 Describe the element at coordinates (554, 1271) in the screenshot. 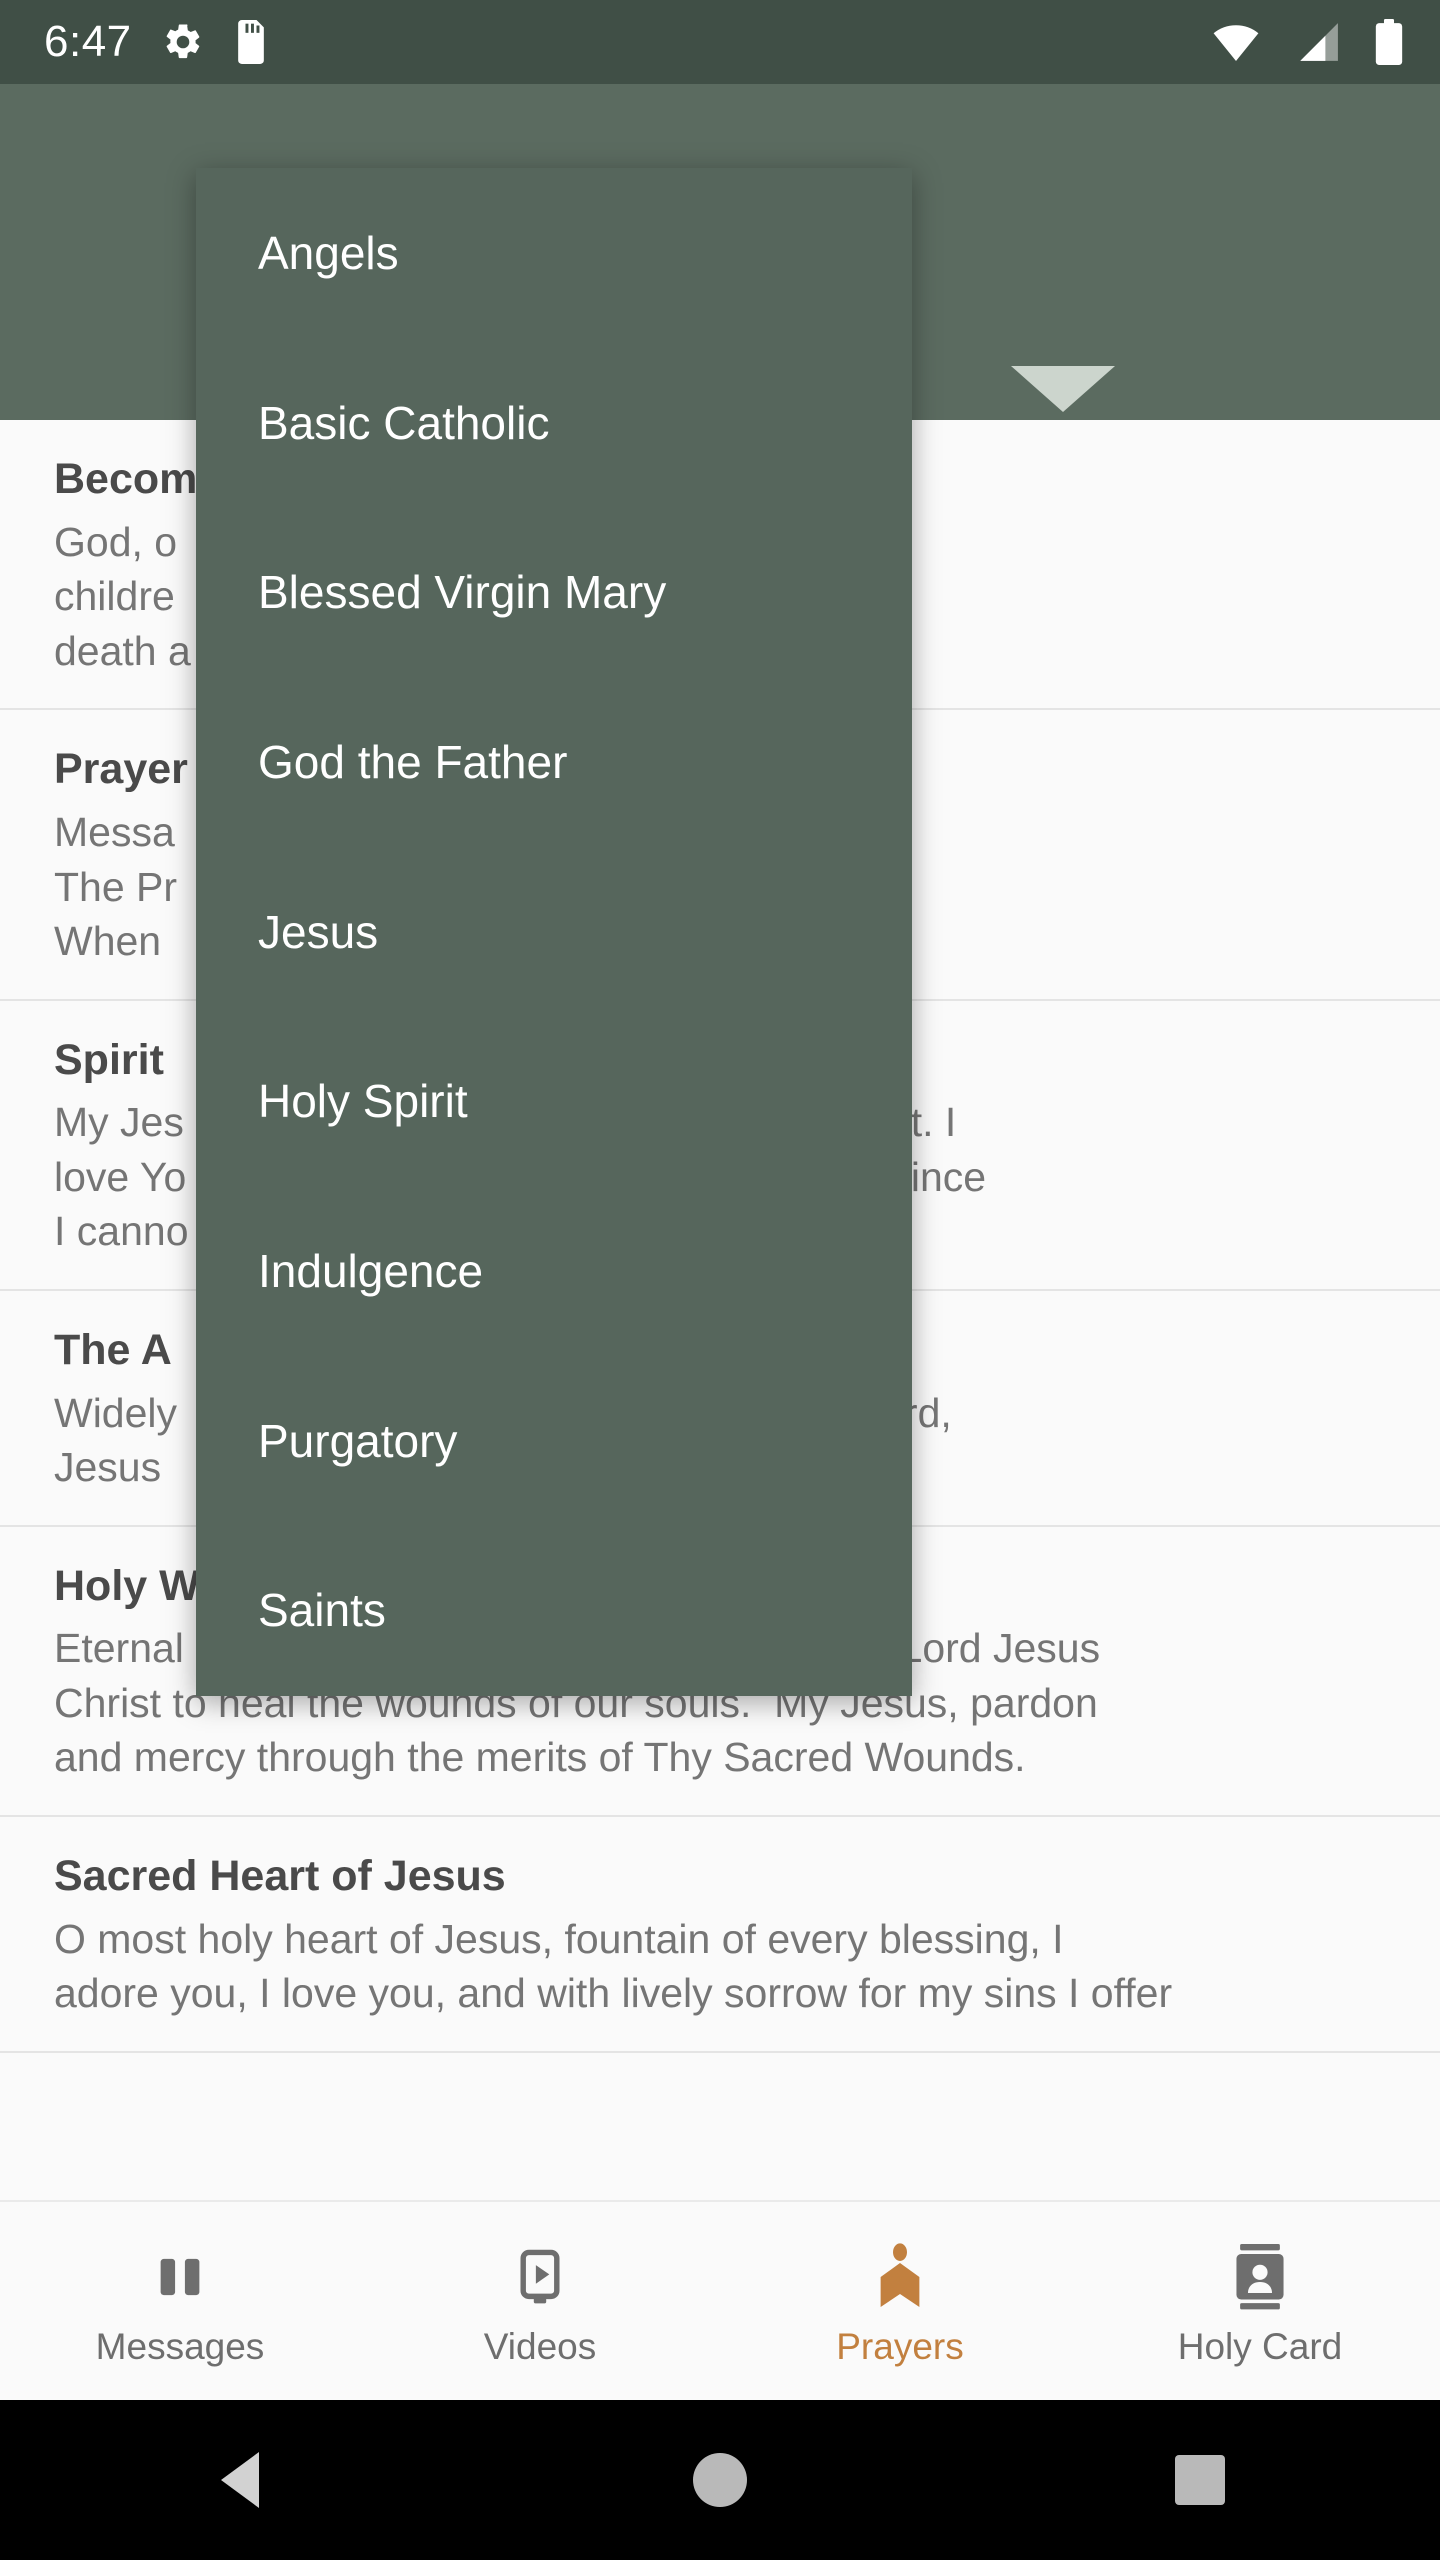

I see `menu-item-indulgence: Indulgence` at that location.